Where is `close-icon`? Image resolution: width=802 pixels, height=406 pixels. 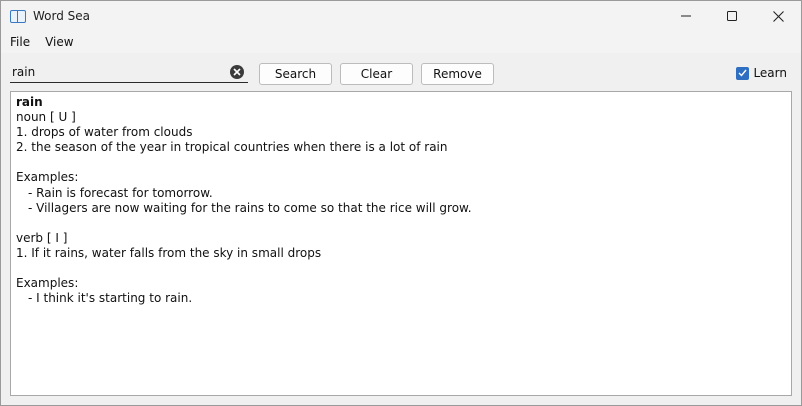 close-icon is located at coordinates (778, 16).